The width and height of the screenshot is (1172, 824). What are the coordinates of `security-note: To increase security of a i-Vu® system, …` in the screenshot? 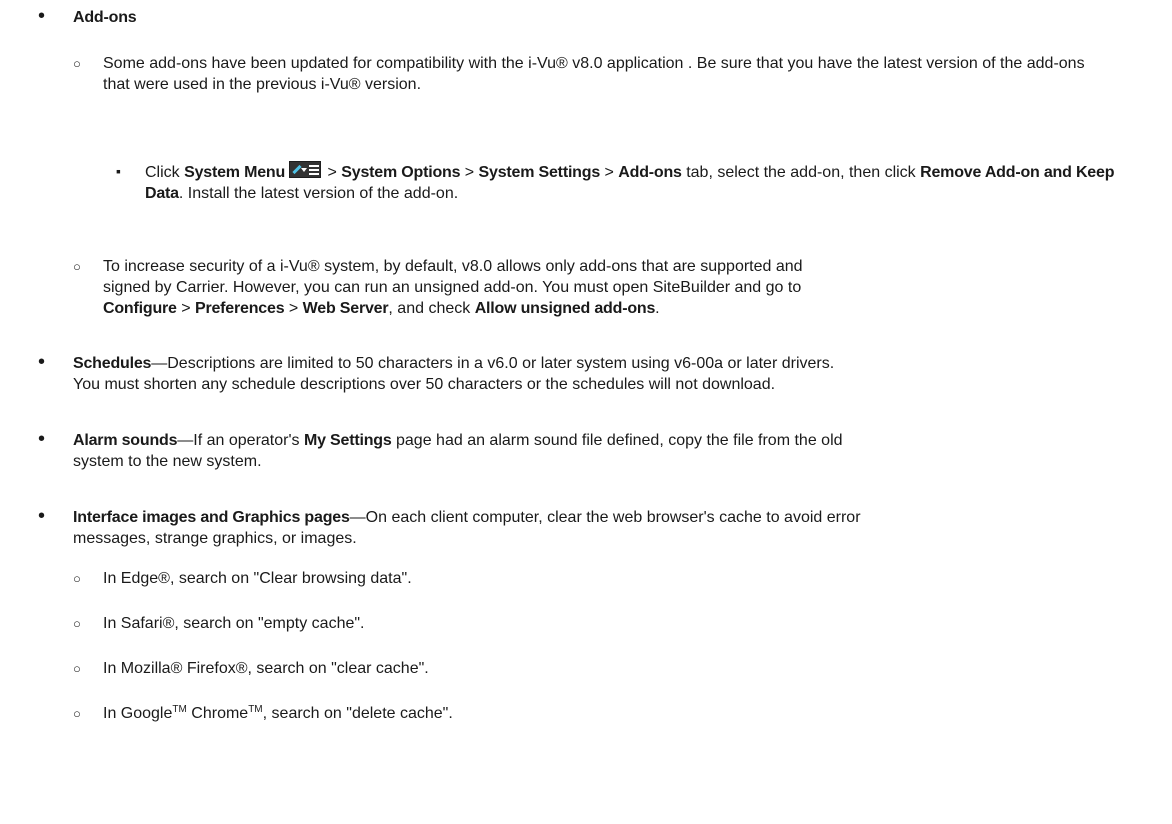 It's located at (623, 287).